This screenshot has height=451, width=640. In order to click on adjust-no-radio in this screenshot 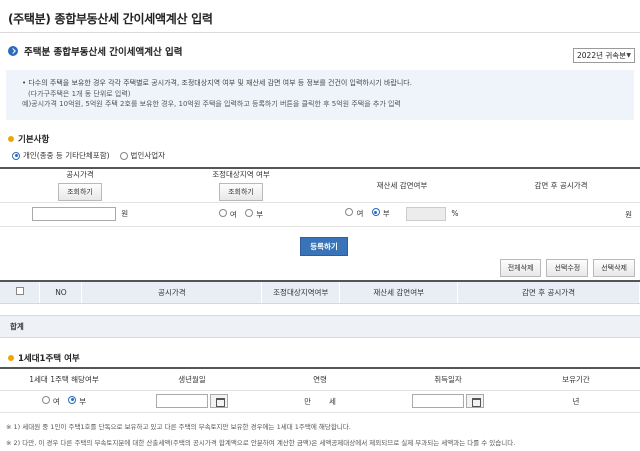, I will do `click(249, 212)`.